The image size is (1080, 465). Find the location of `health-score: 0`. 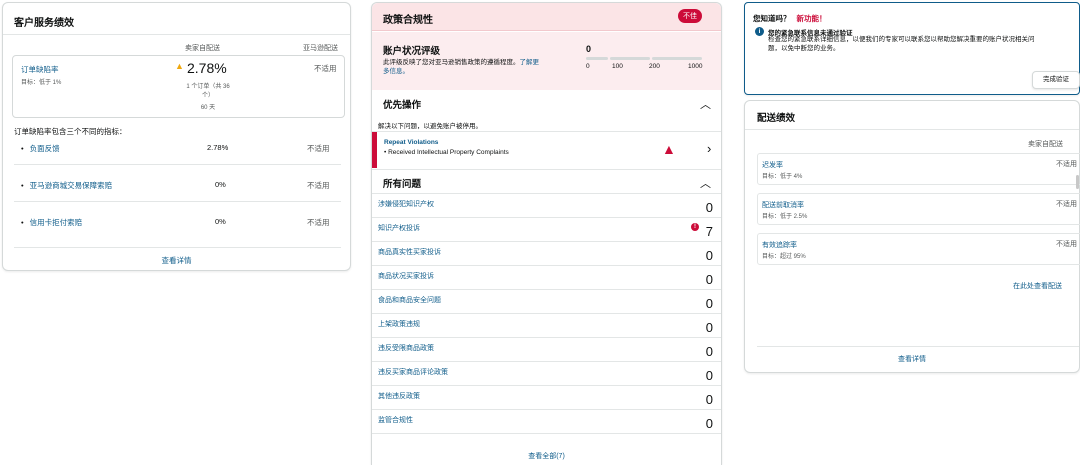

health-score: 0 is located at coordinates (589, 49).